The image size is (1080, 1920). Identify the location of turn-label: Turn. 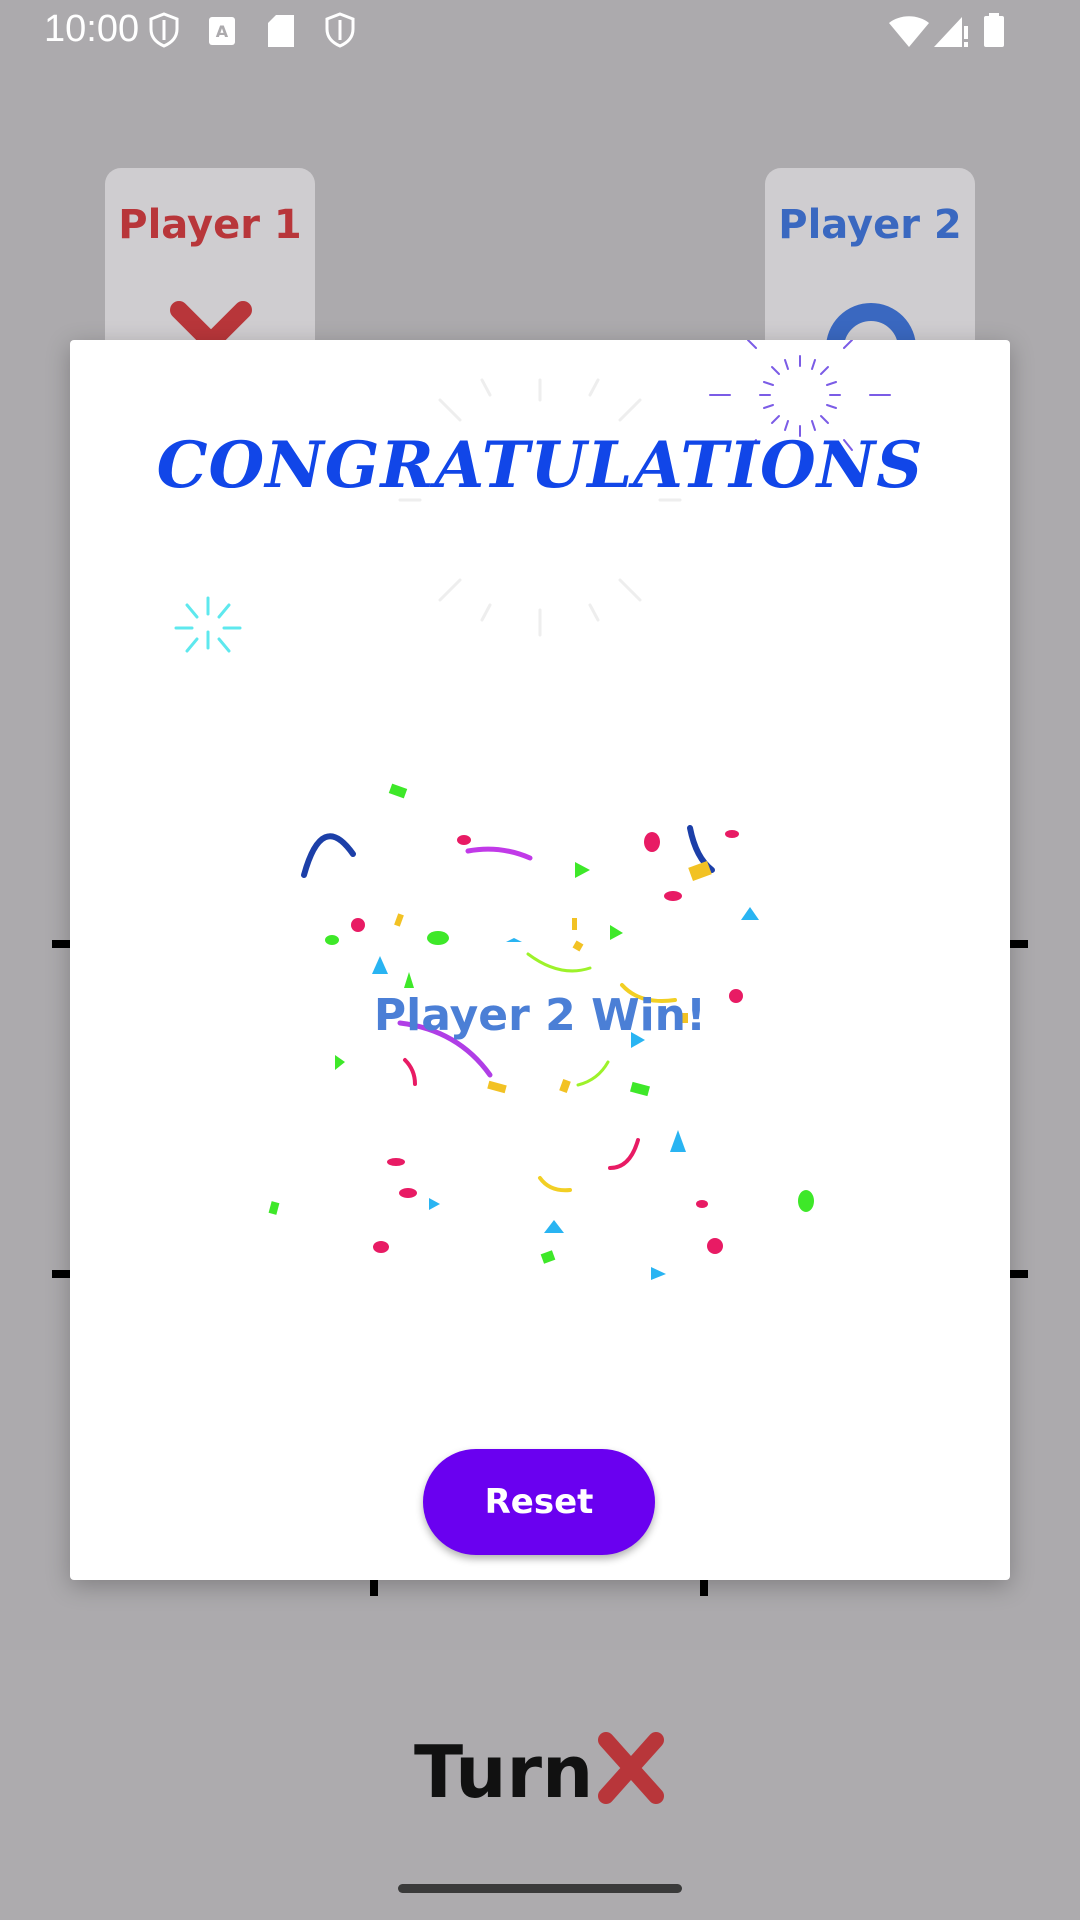
(504, 1772).